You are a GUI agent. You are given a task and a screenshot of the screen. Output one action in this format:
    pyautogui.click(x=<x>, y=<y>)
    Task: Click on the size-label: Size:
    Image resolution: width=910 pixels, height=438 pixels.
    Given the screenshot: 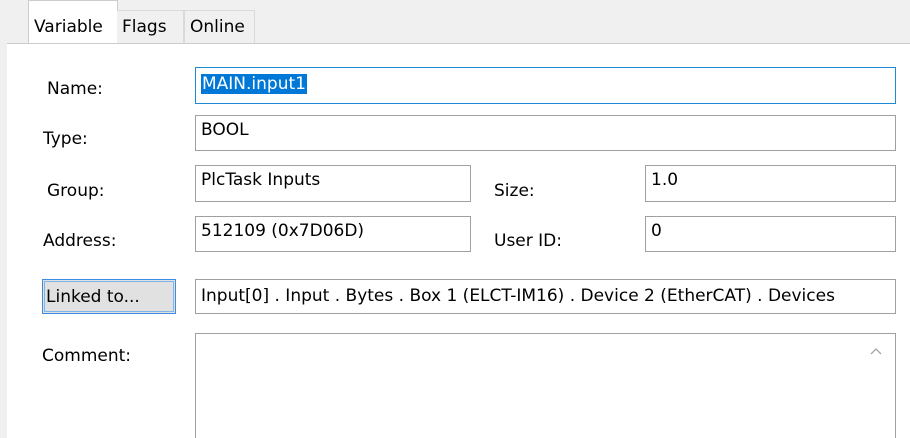 What is the action you would take?
    pyautogui.click(x=514, y=191)
    